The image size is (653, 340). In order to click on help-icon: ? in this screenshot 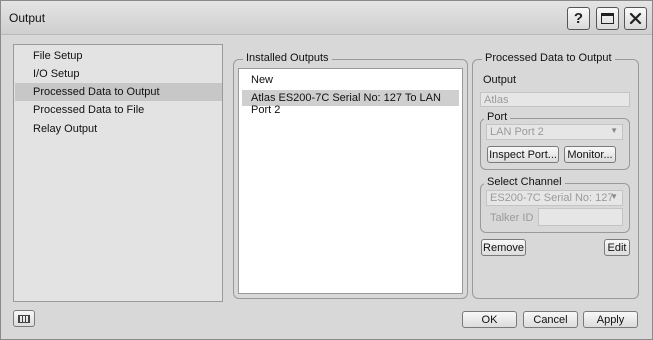, I will do `click(578, 18)`.